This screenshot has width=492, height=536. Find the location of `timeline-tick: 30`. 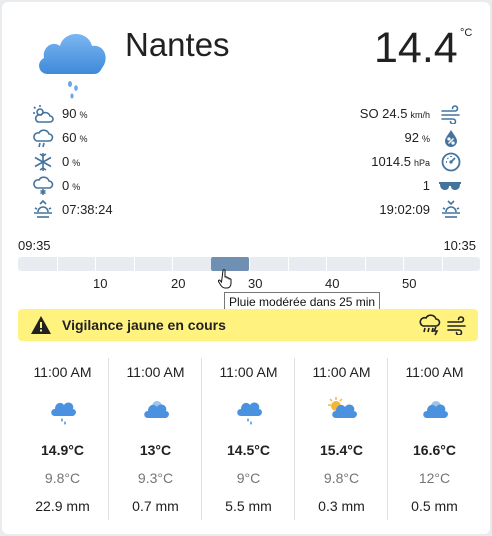

timeline-tick: 30 is located at coordinates (255, 283).